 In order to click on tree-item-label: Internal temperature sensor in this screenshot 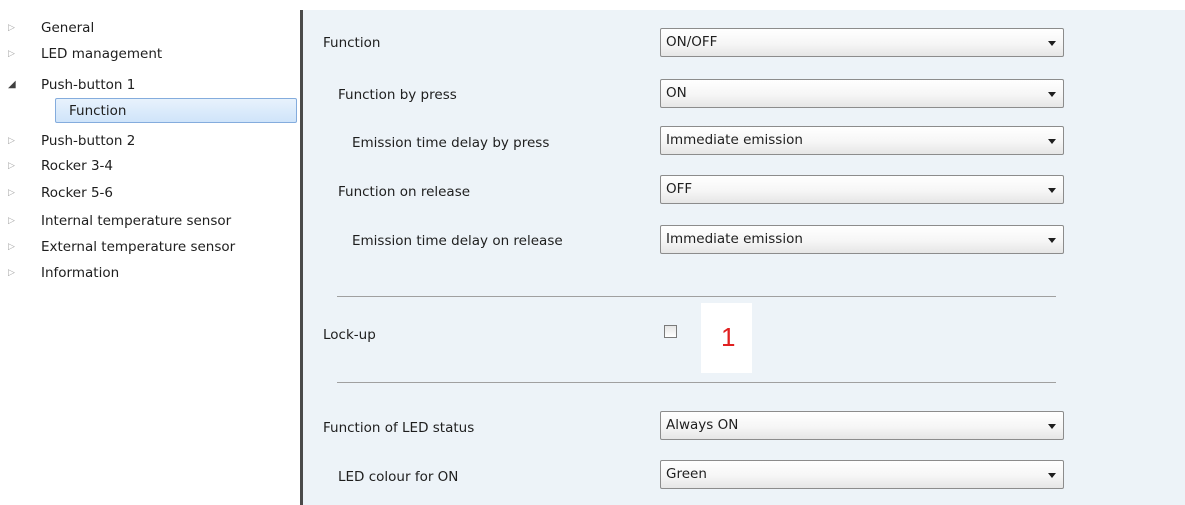, I will do `click(136, 221)`.